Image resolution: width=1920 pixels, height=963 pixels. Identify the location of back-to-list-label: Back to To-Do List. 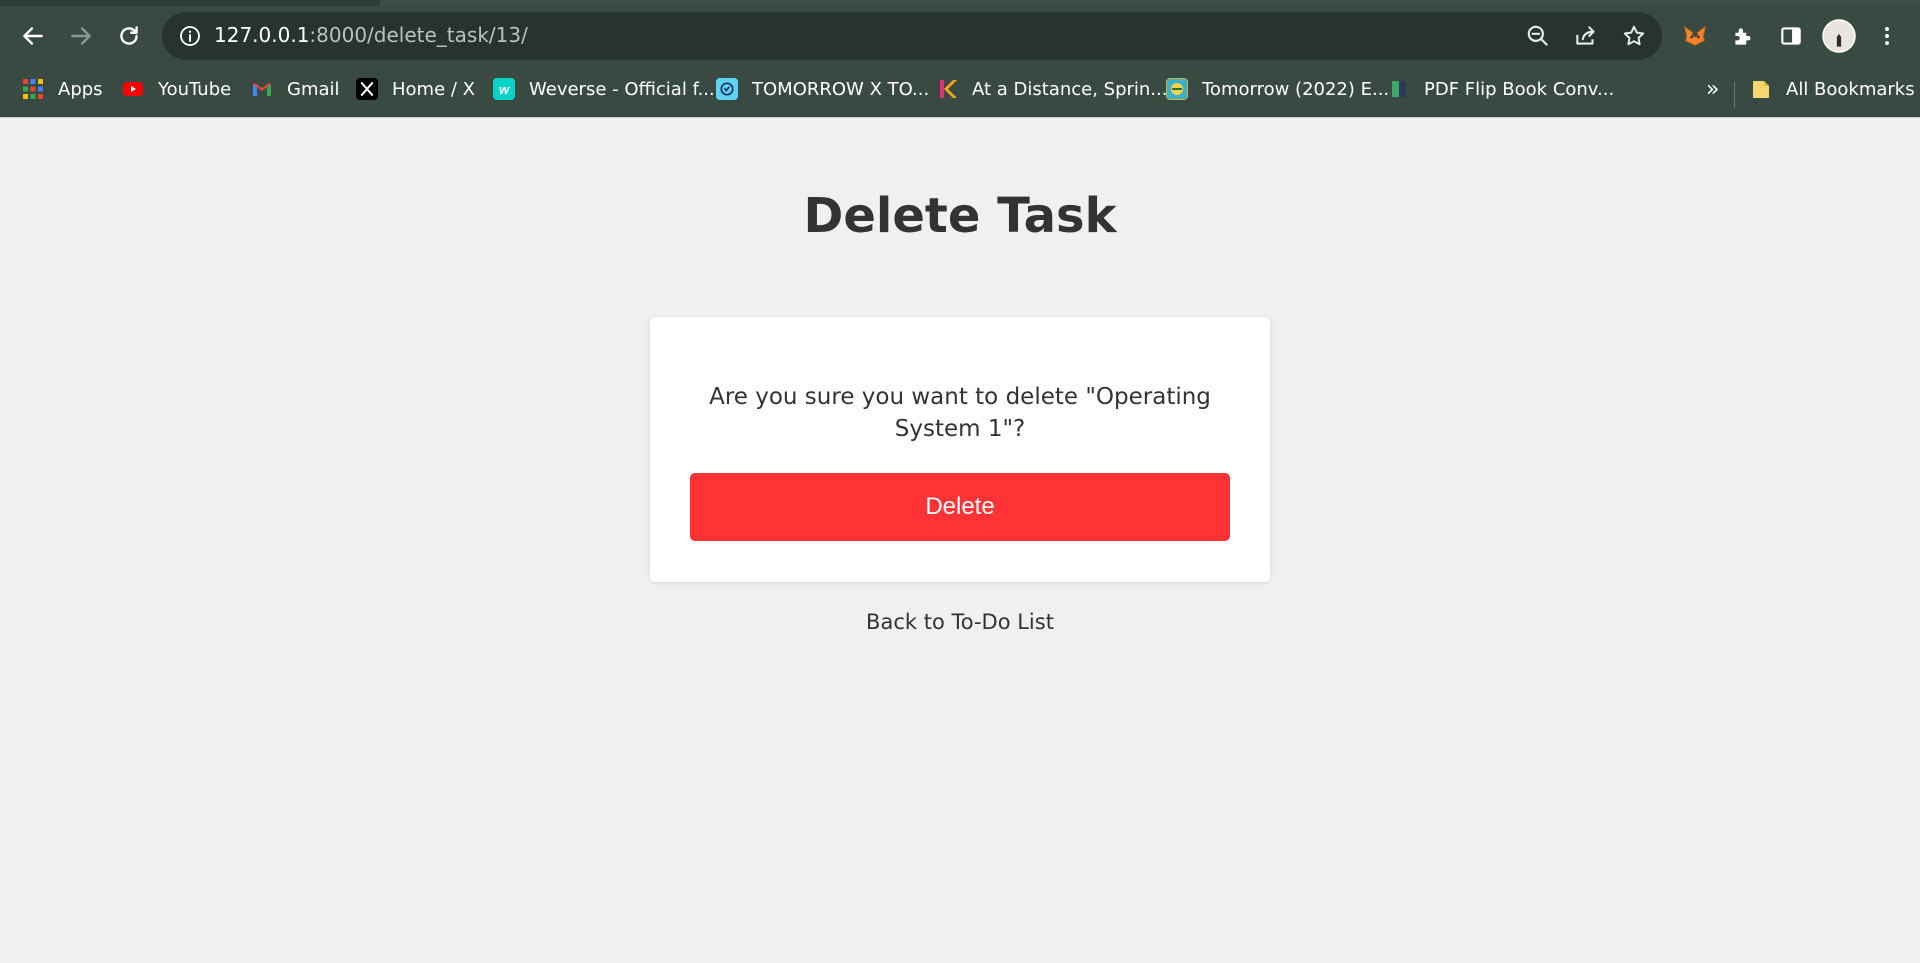
(960, 622).